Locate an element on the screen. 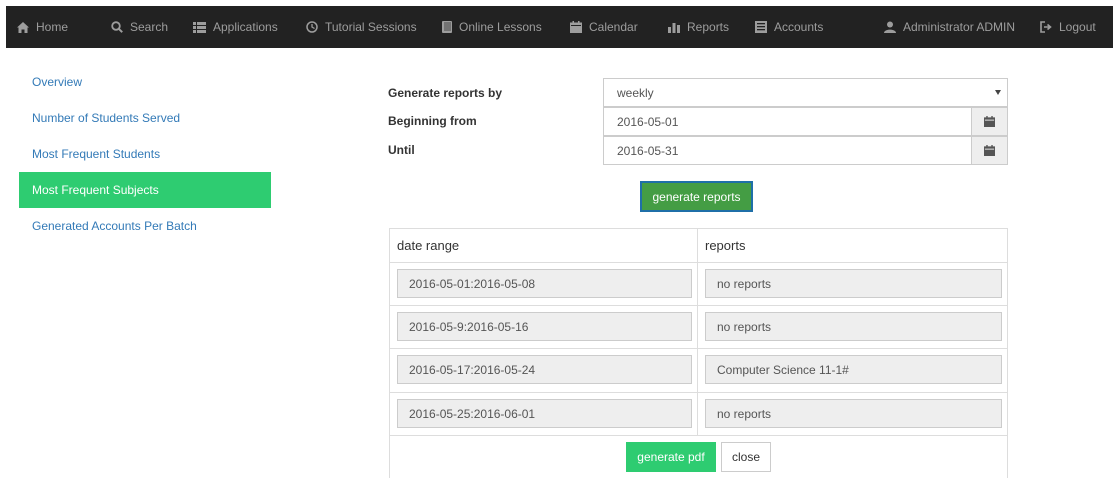 This screenshot has width=1113, height=478. sidebar-item-label: Generated Accounts Per Batch is located at coordinates (114, 226).